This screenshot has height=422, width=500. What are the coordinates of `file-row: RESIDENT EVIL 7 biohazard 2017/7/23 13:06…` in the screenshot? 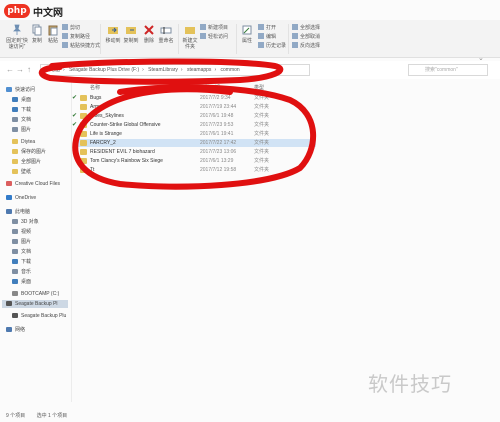 It's located at (196, 152).